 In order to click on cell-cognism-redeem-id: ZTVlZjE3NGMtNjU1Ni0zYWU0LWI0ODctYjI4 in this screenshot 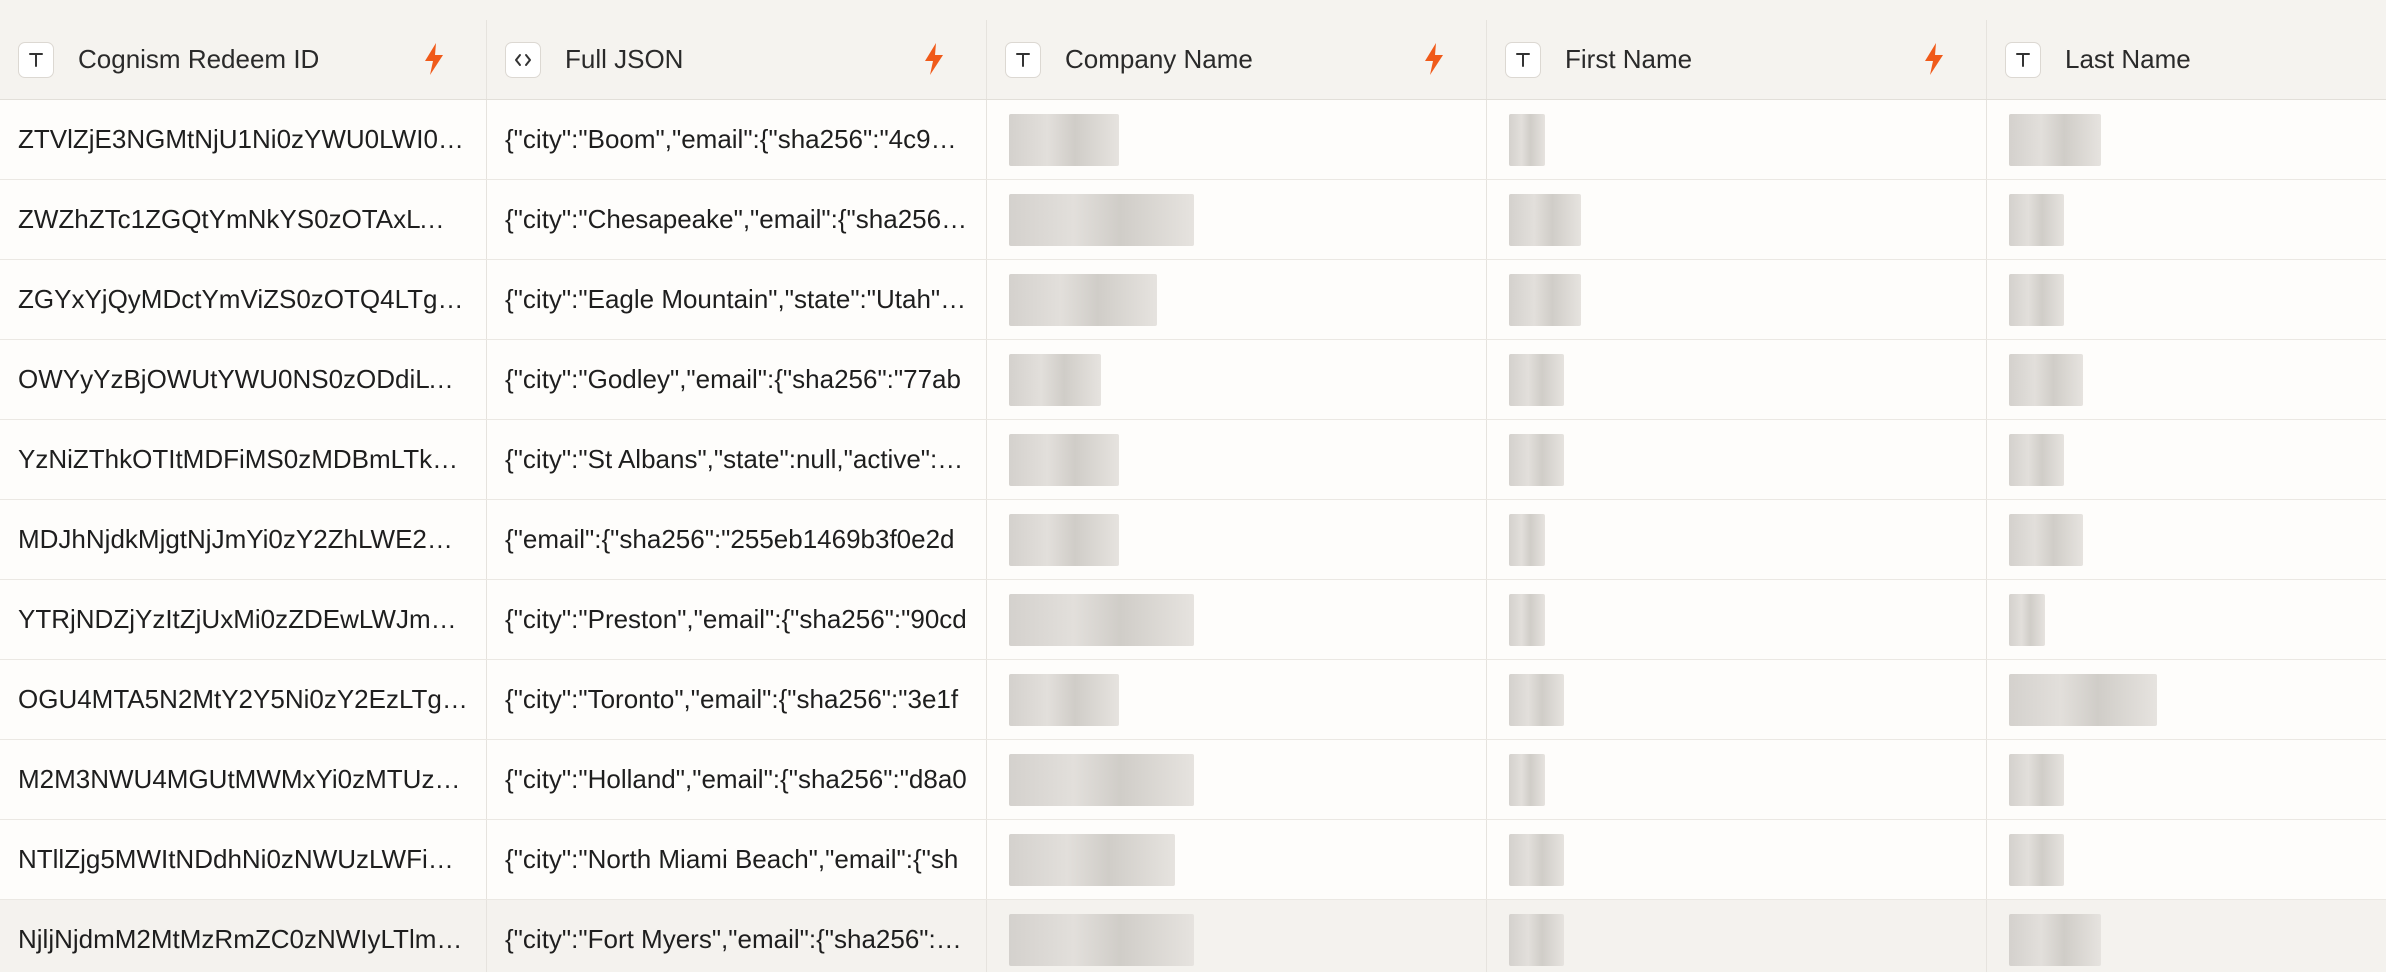, I will do `click(243, 139)`.